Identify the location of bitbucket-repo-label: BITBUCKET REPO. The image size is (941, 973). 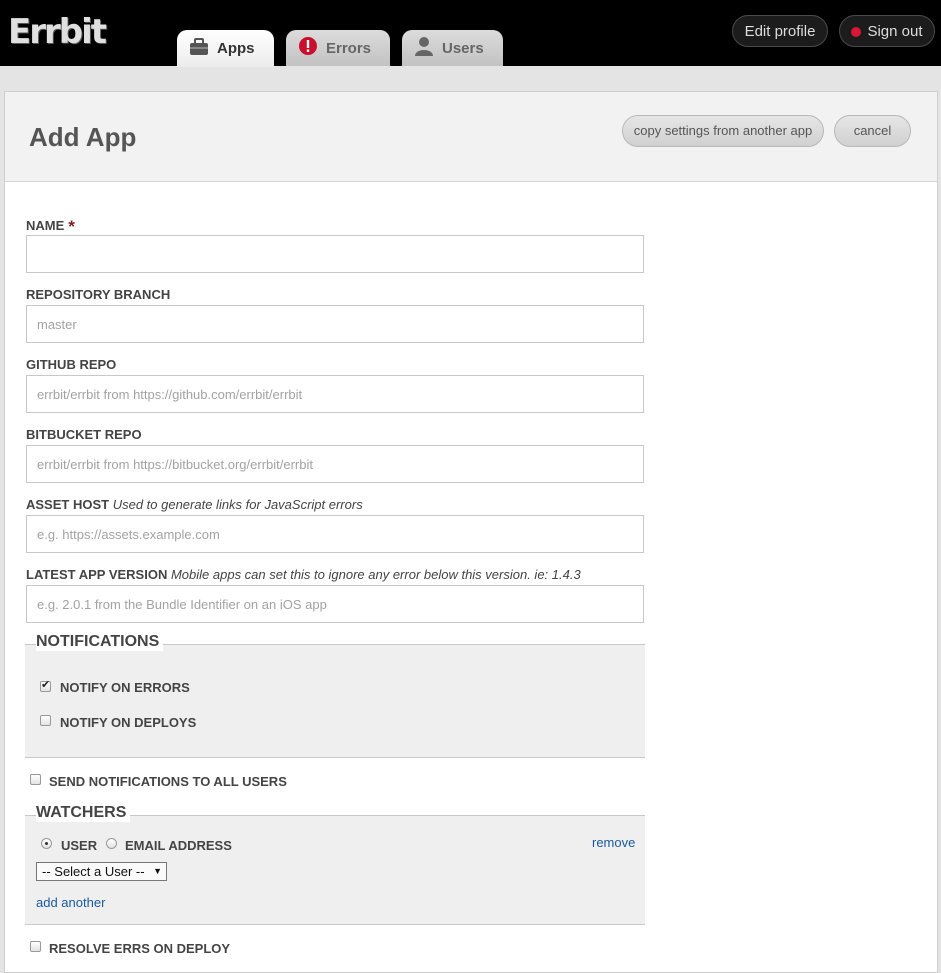
(84, 434).